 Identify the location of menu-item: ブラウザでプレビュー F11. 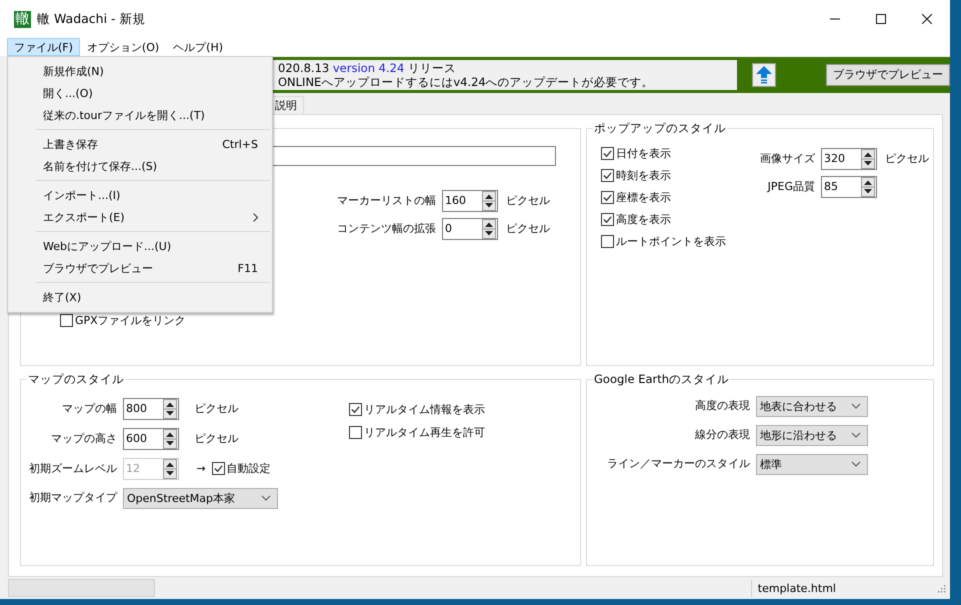
(140, 268).